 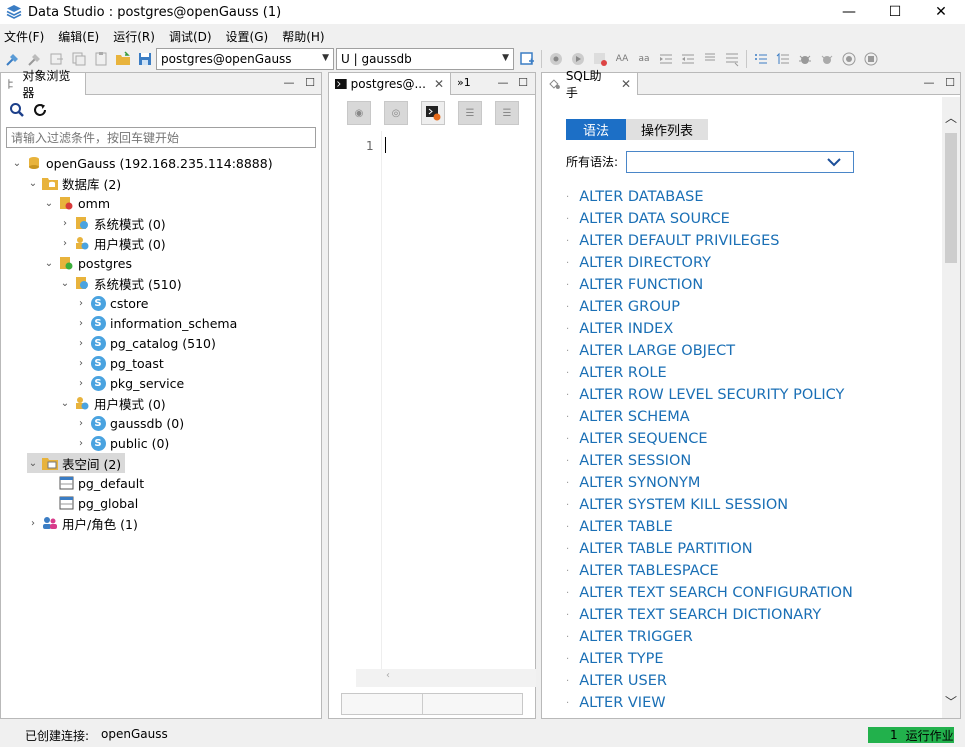 What do you see at coordinates (732, 59) in the screenshot?
I see `format-icon` at bounding box center [732, 59].